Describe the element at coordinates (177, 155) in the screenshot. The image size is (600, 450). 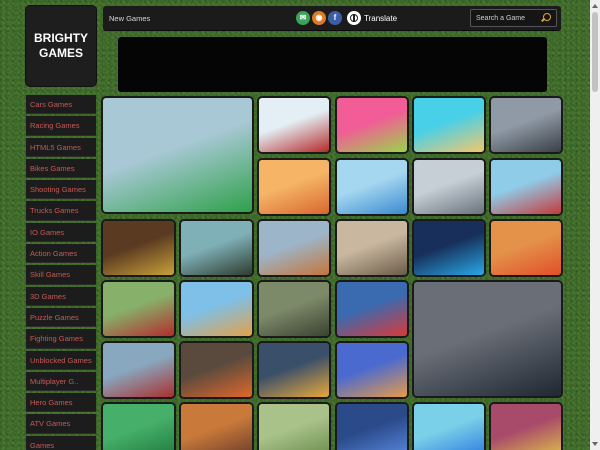
I see `stunt-car-ramp-game` at that location.